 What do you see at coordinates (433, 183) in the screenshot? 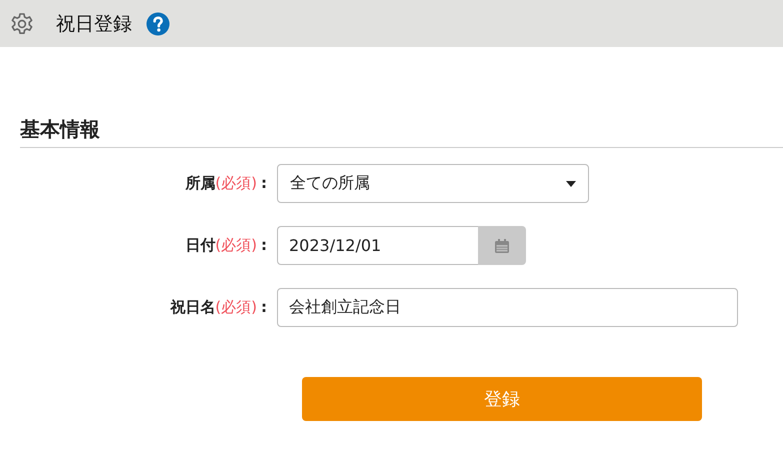
I see `department-dropdown: 全ての所属` at bounding box center [433, 183].